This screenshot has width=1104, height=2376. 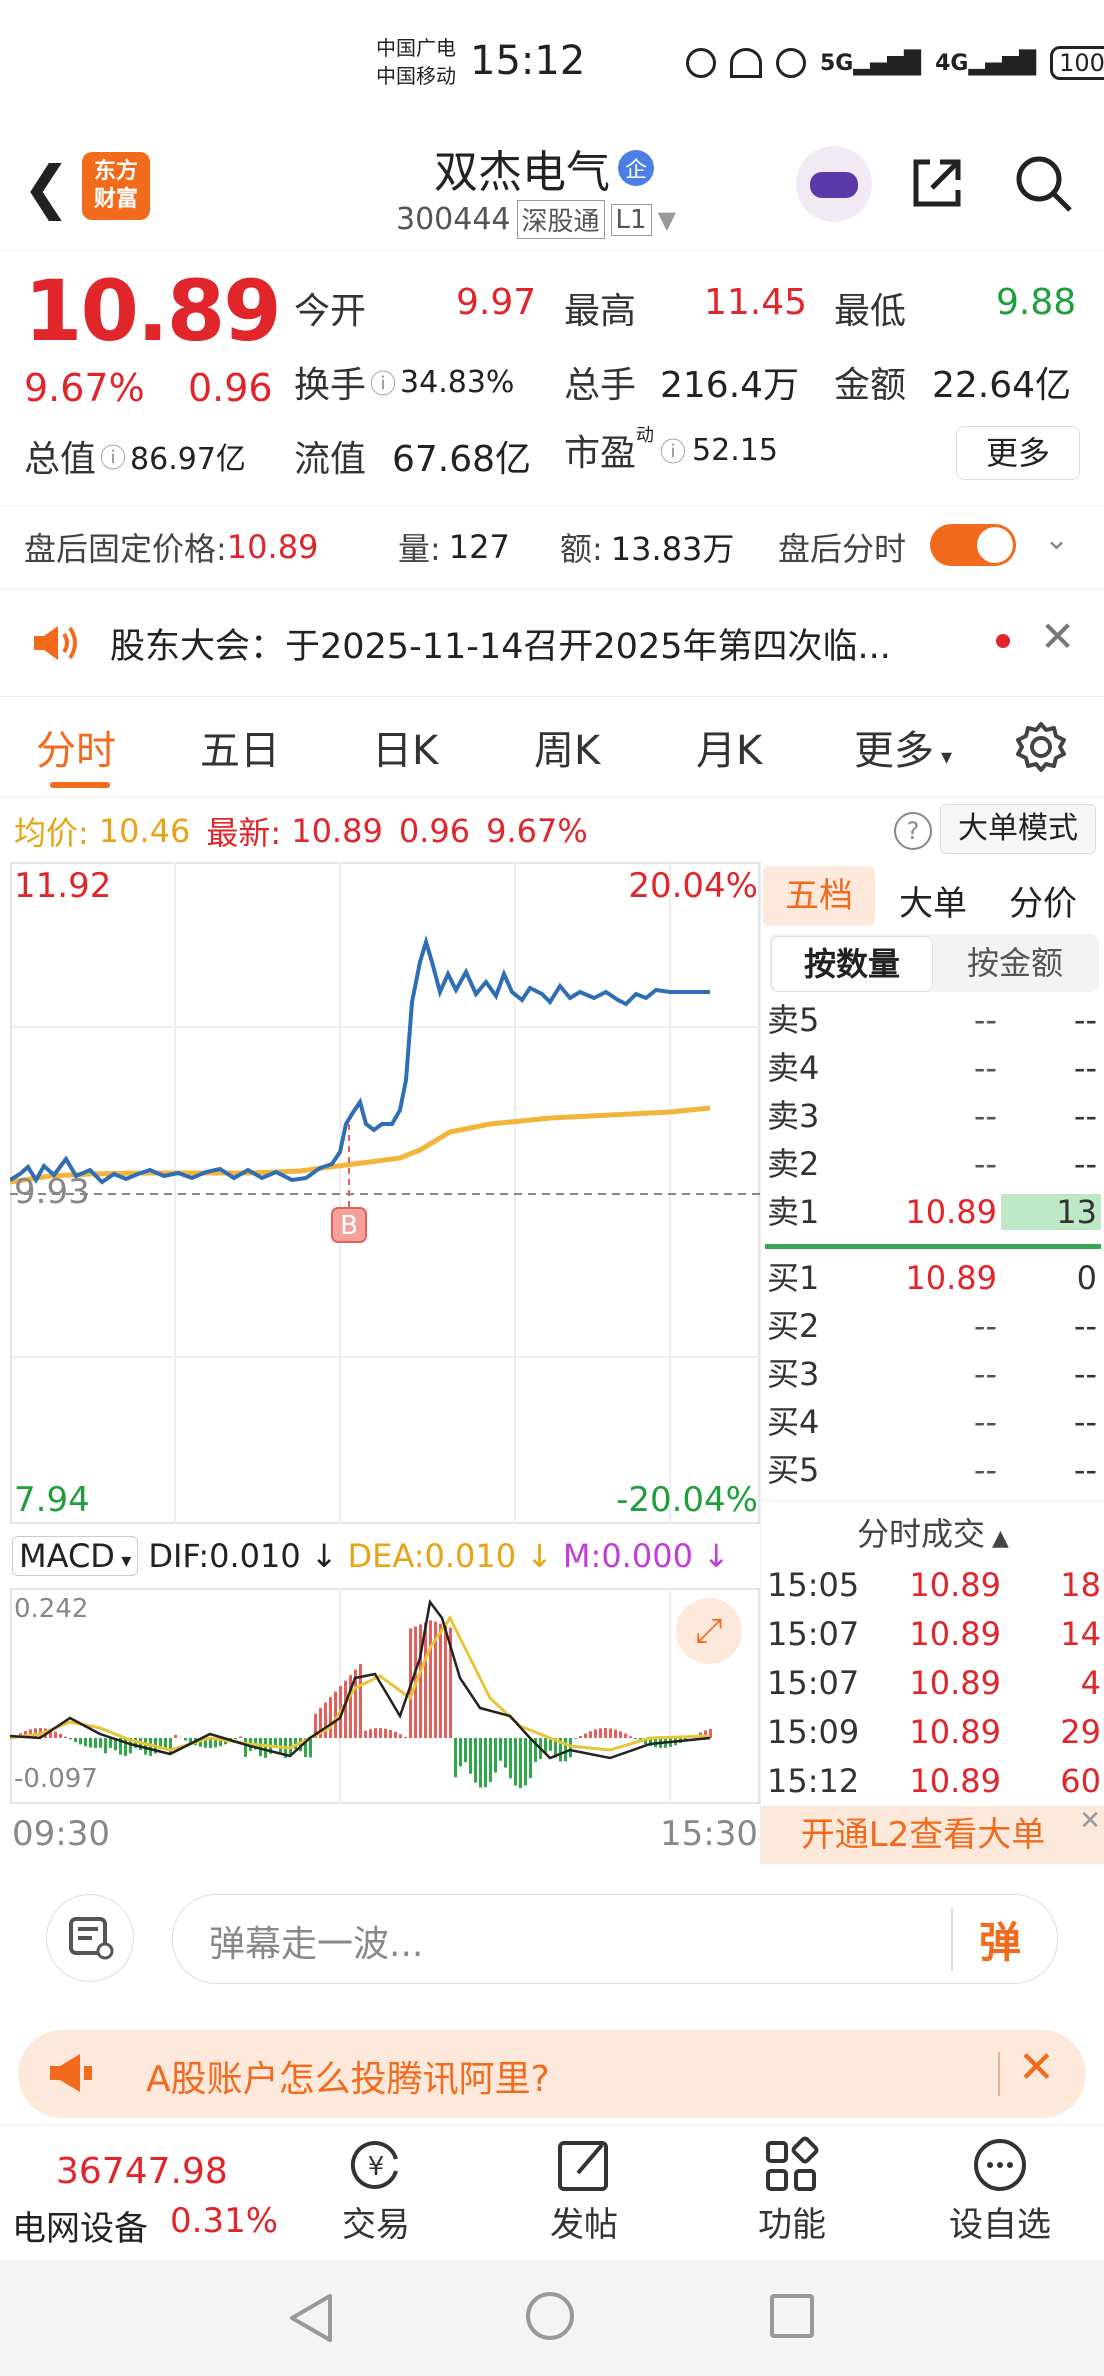 I want to click on danmu-send-button: 弹, so click(x=1000, y=1939).